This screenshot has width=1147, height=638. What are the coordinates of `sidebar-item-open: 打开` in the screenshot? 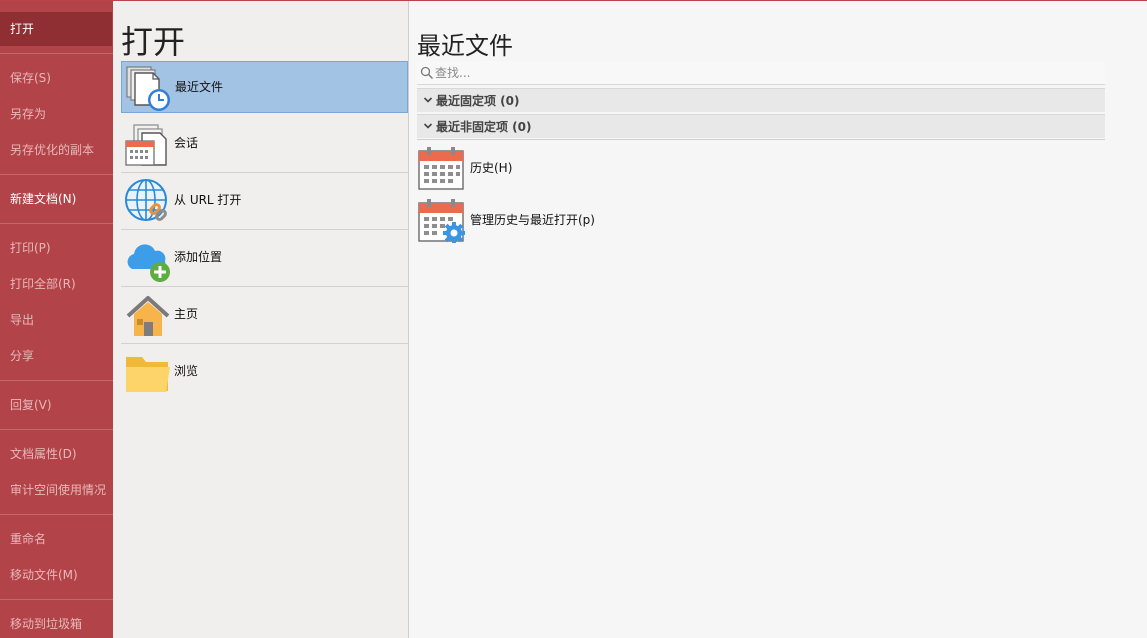 It's located at (56, 29).